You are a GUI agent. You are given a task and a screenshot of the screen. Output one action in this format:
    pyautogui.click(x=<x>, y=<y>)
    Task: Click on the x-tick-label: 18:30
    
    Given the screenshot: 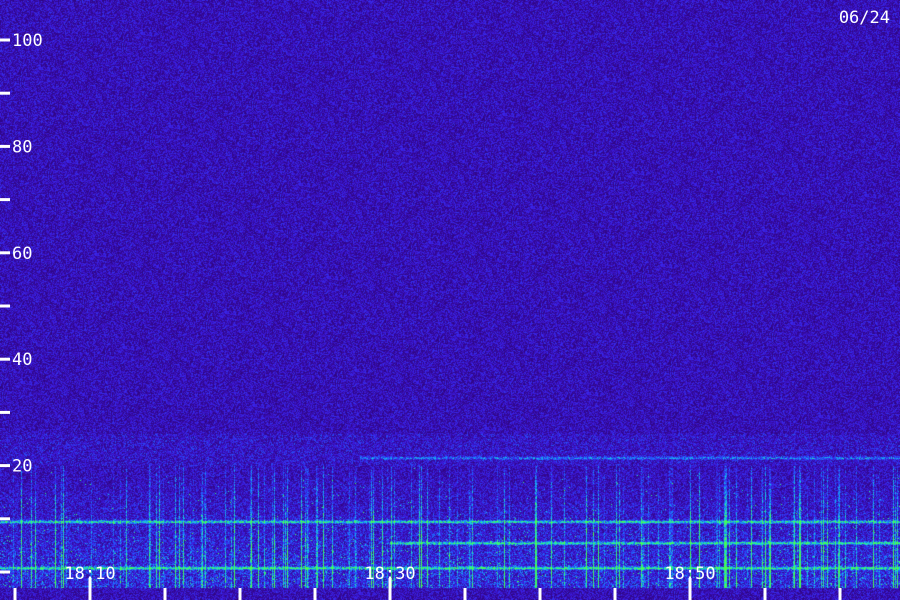 What is the action you would take?
    pyautogui.click(x=389, y=574)
    